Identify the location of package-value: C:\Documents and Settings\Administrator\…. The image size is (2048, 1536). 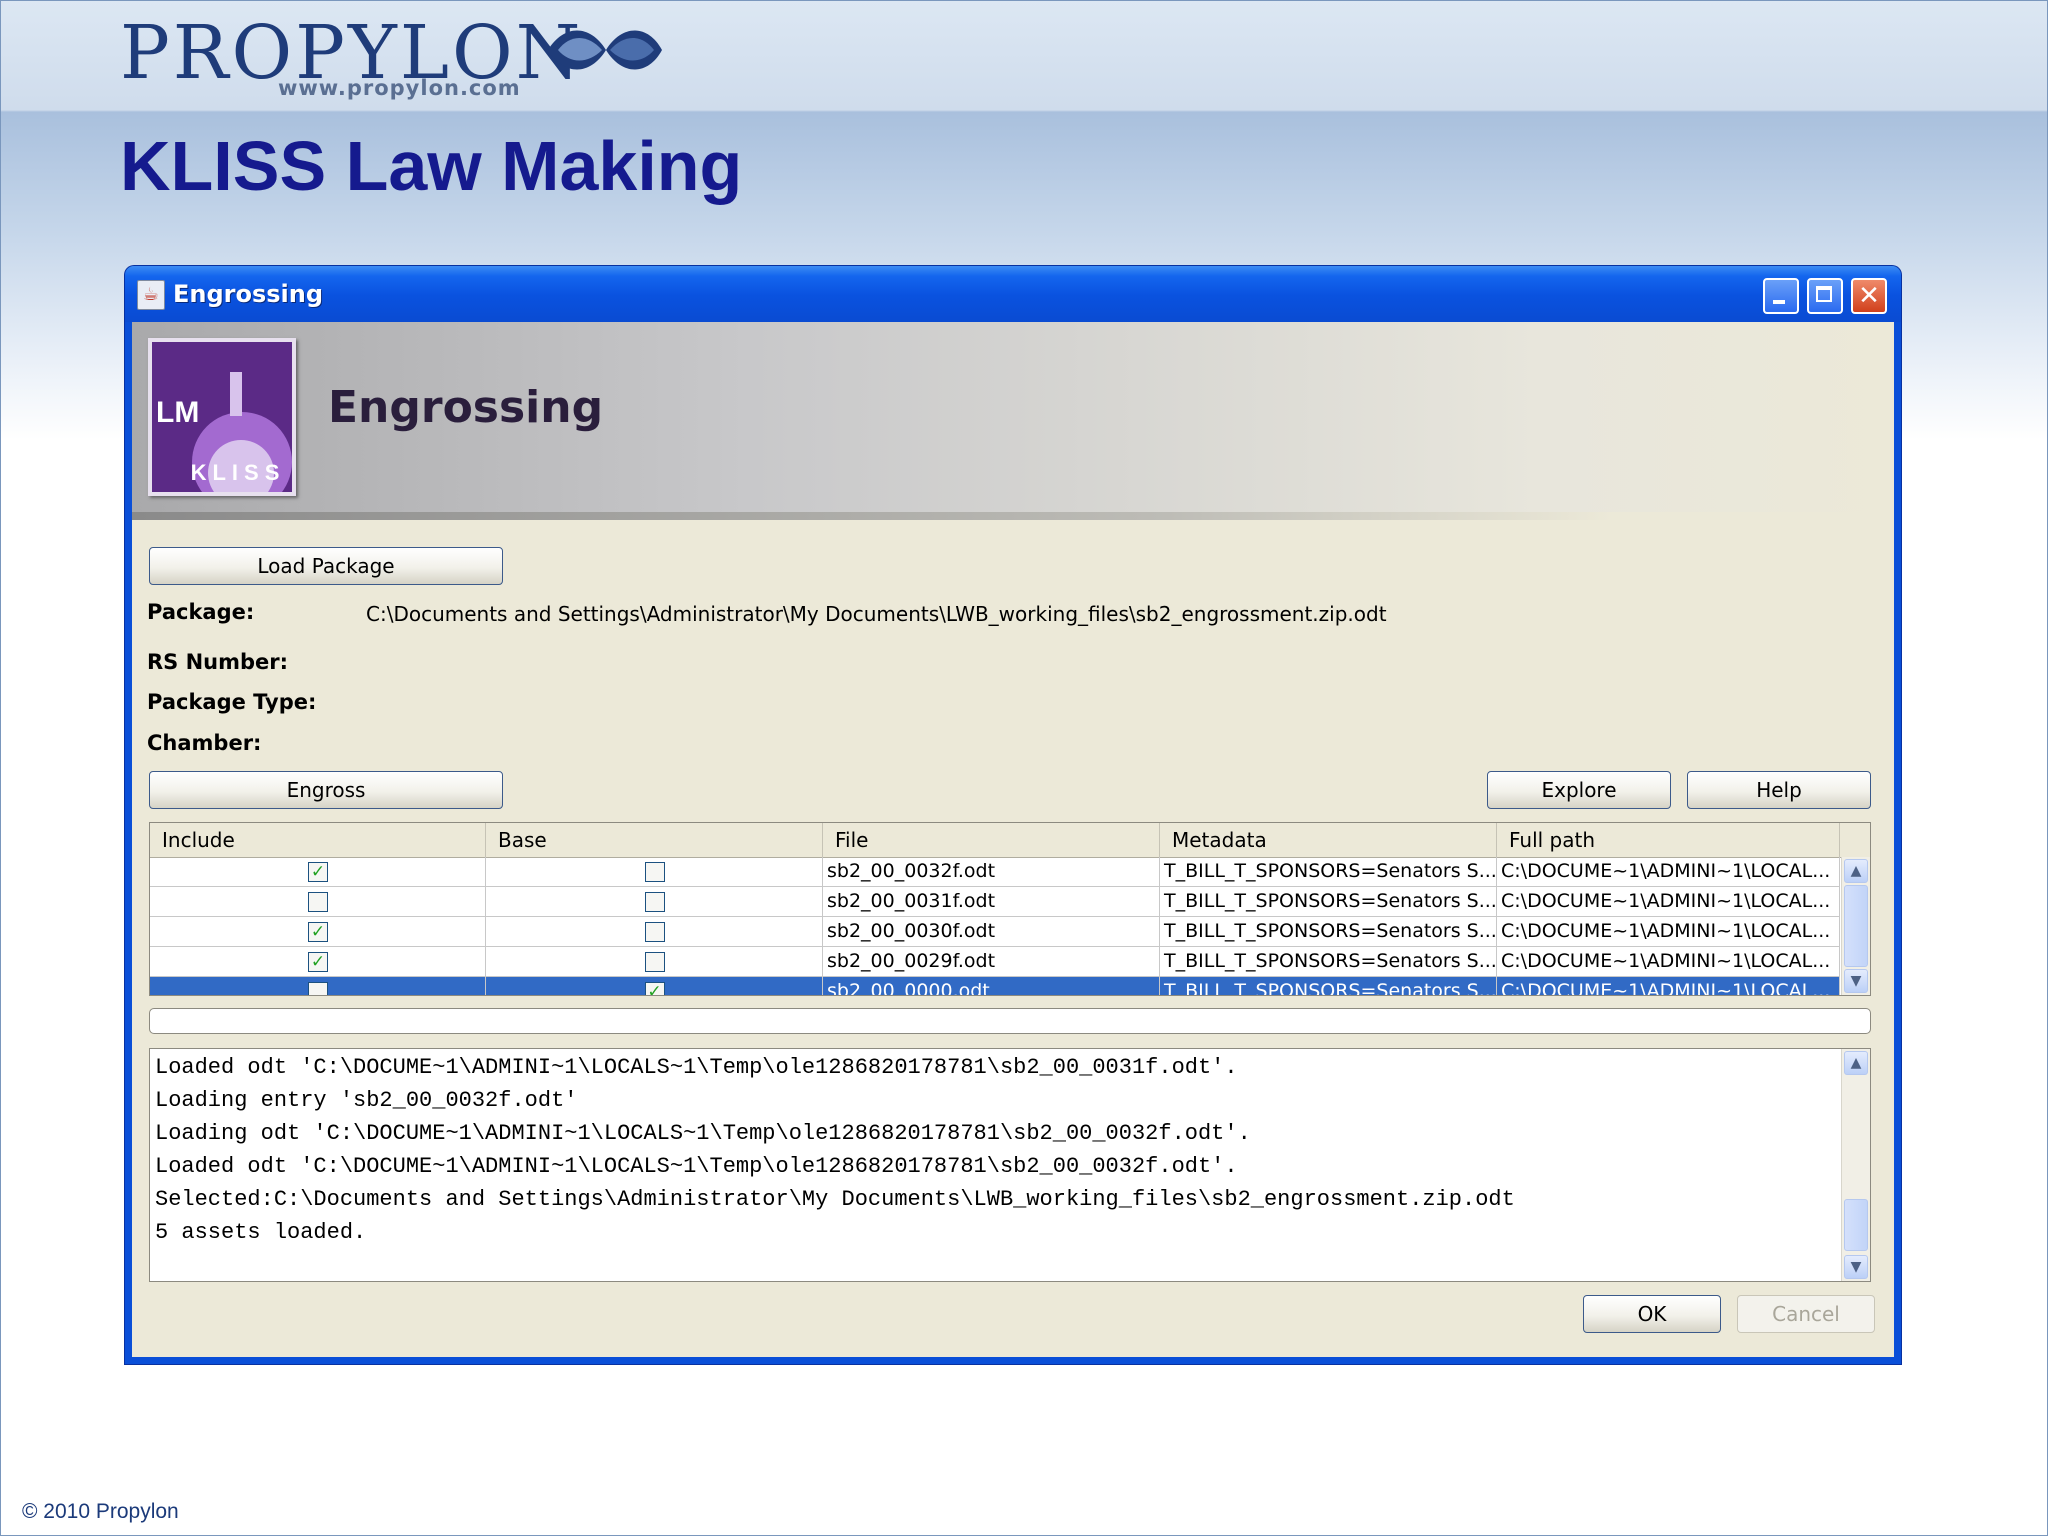
(876, 614).